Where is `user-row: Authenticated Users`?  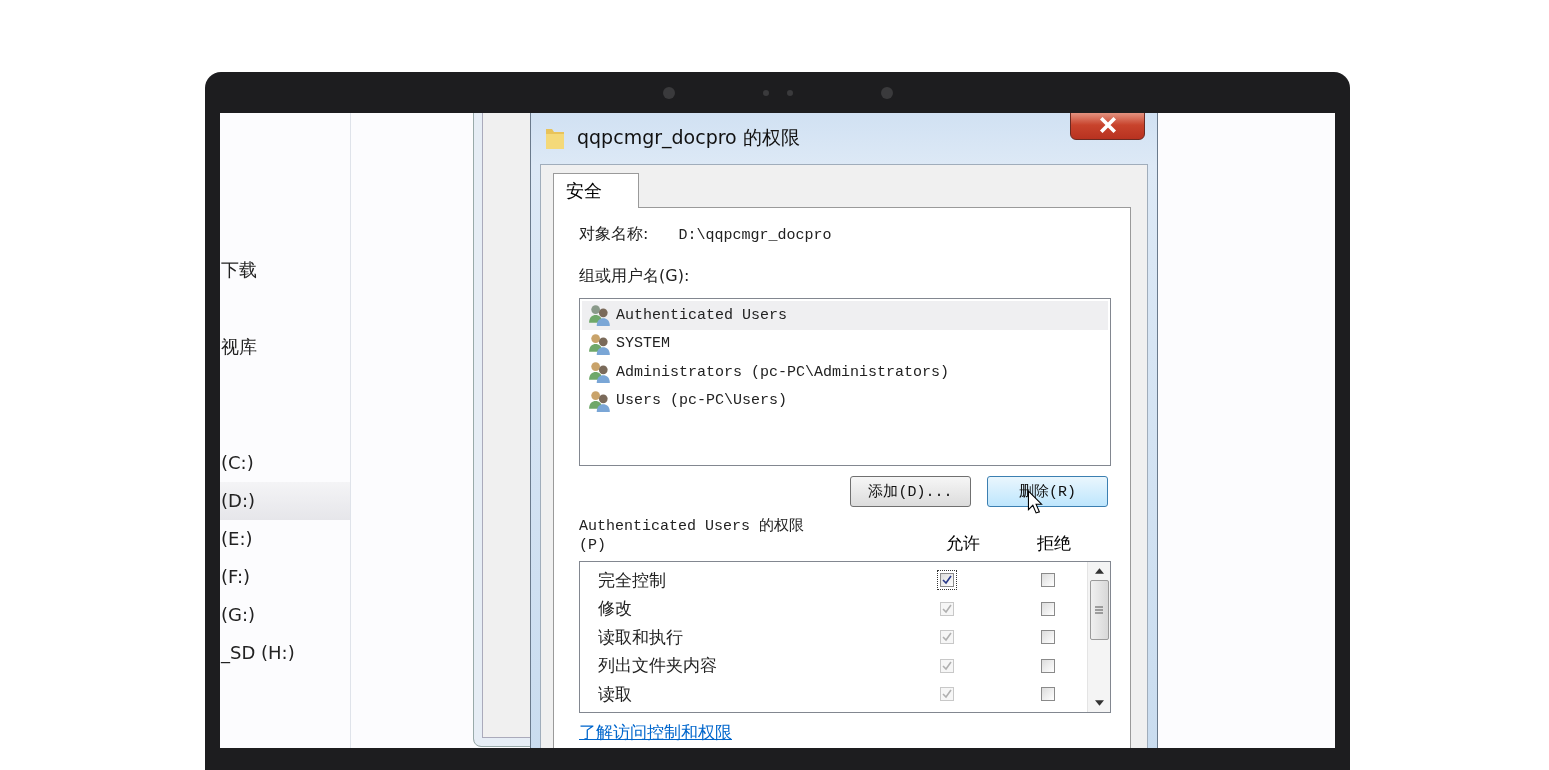 user-row: Authenticated Users is located at coordinates (845, 315).